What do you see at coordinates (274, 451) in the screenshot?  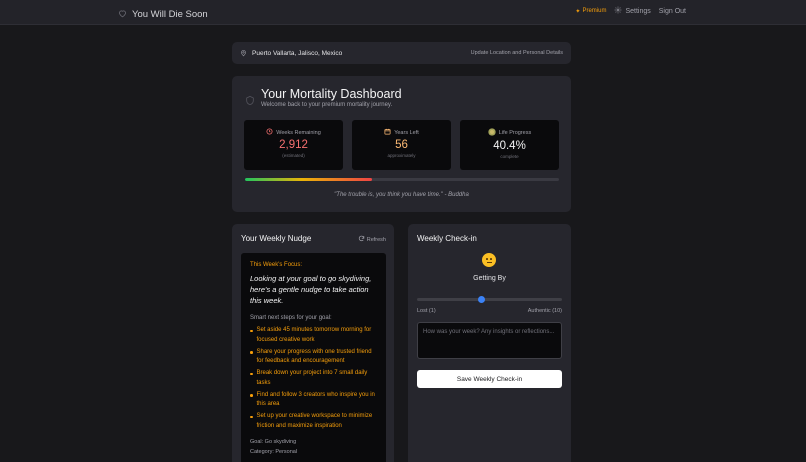 I see `category-text: Category: Personal` at bounding box center [274, 451].